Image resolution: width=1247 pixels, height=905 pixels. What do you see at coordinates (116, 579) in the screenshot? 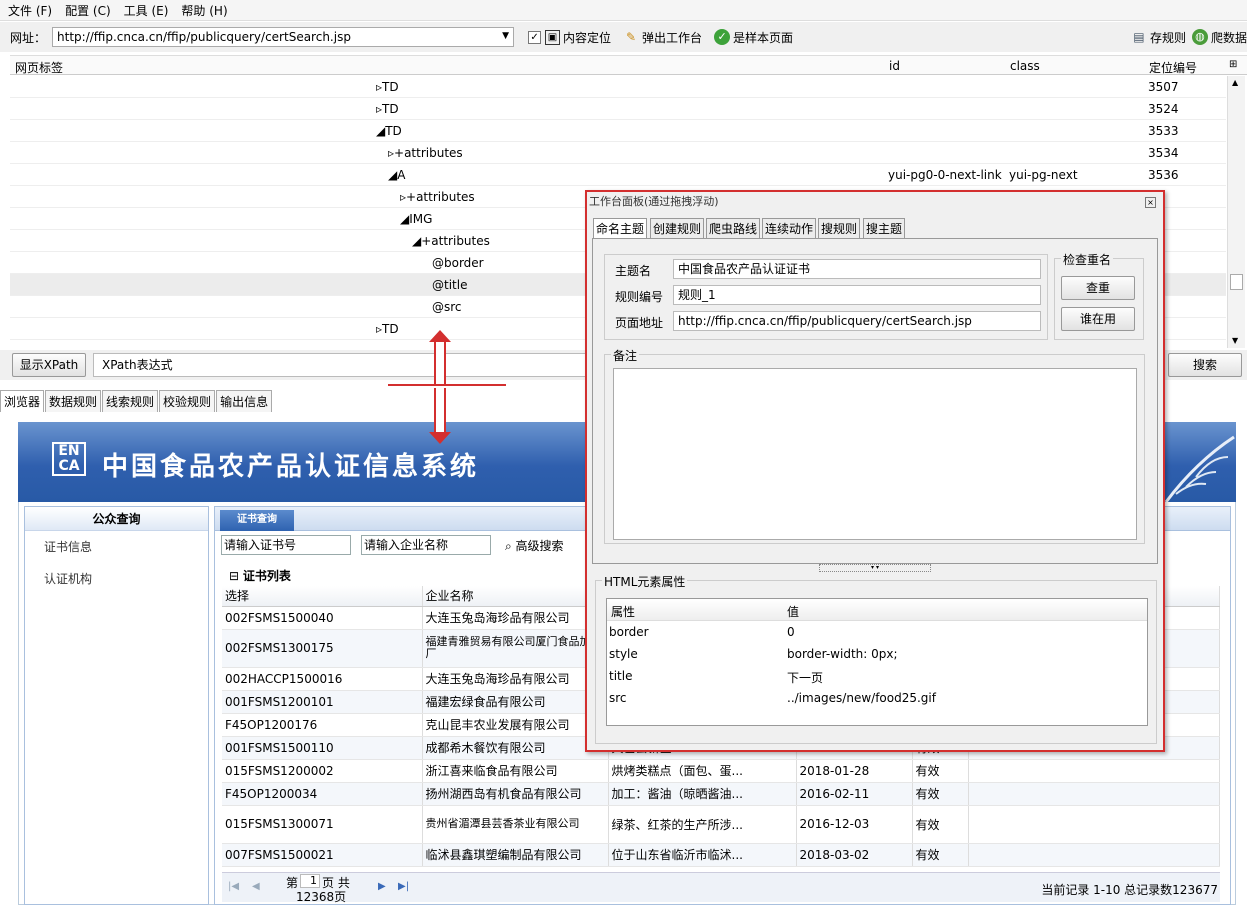
I see `nav-item-cert-org: 认证机构` at bounding box center [116, 579].